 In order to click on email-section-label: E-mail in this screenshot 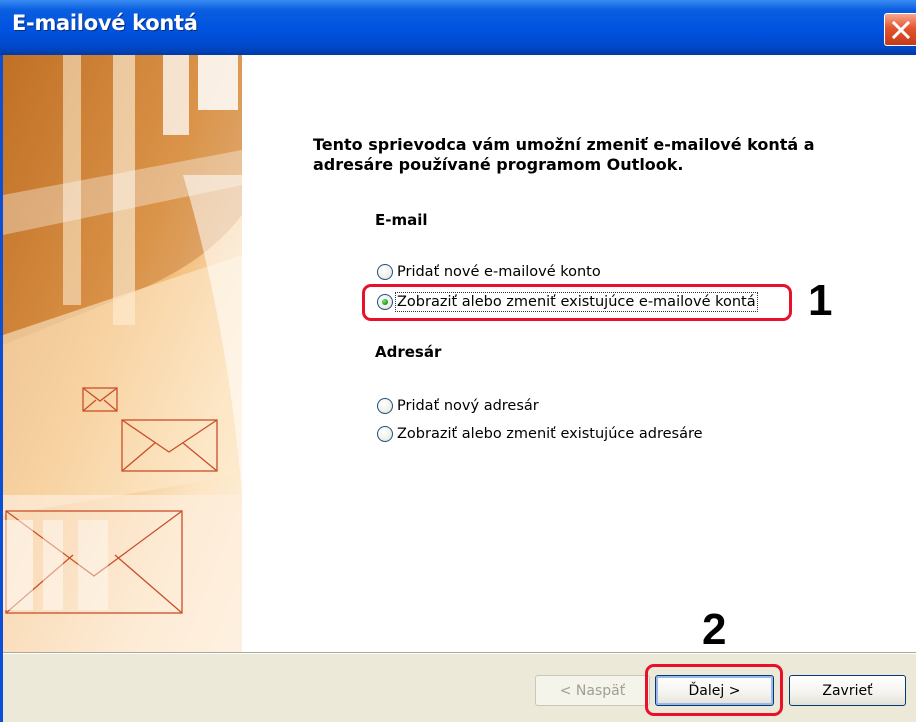, I will do `click(401, 220)`.